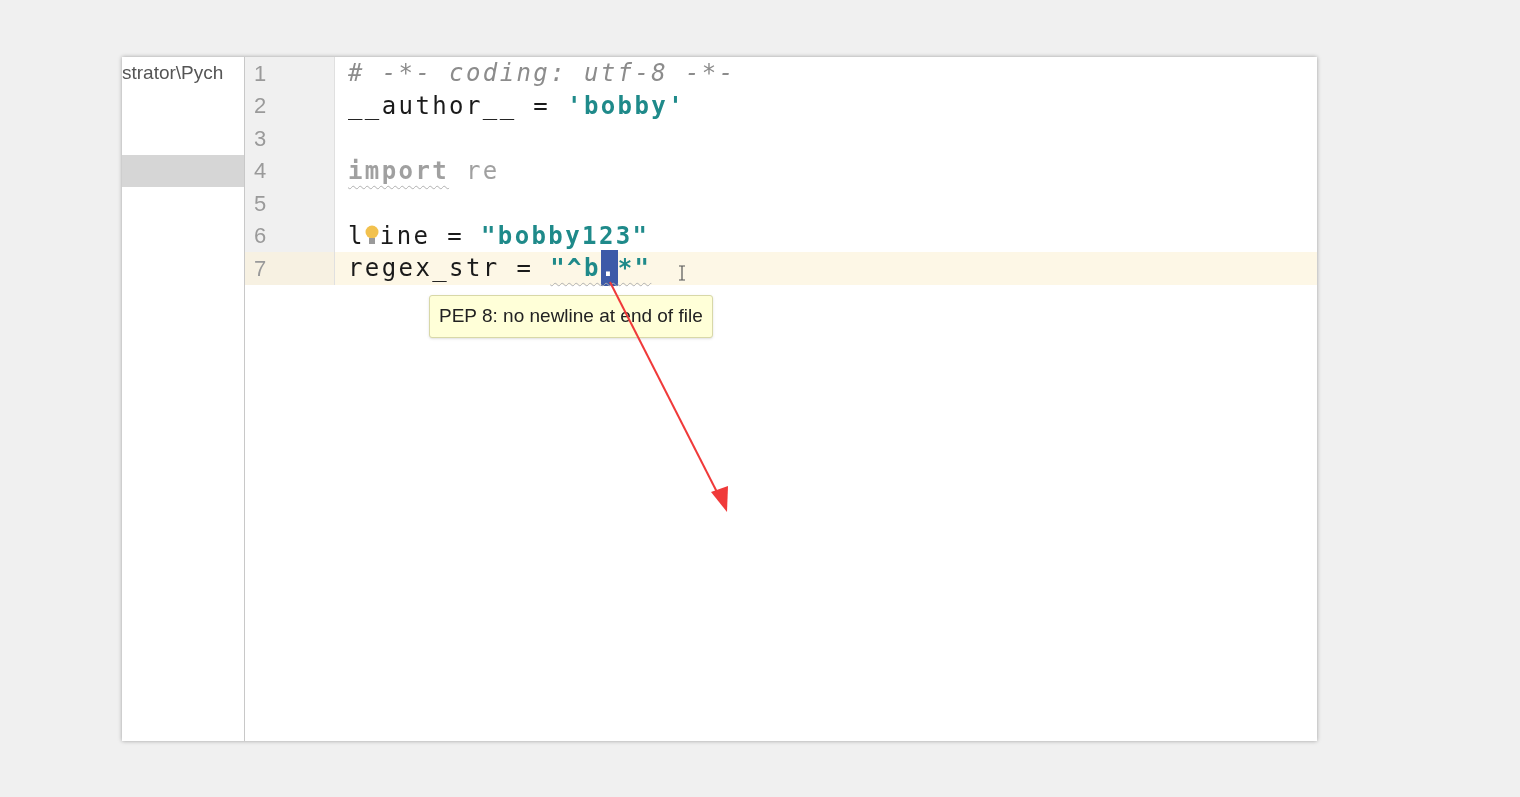 The height and width of the screenshot is (797, 1520). I want to click on code-token: 'bobby', so click(626, 106).